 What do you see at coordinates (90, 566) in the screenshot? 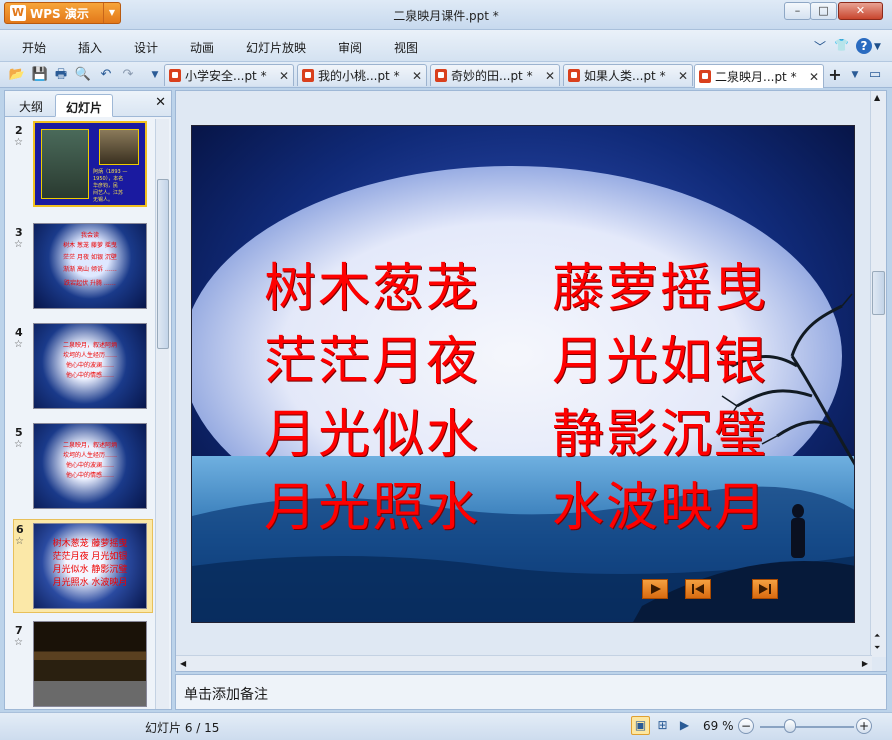
I see `slide-thumb-image: 树木葱茏 藤萝摇曳 茫茫月夜 月光如银 月光似水 静影沉璧 月光照水 水波映月` at bounding box center [90, 566].